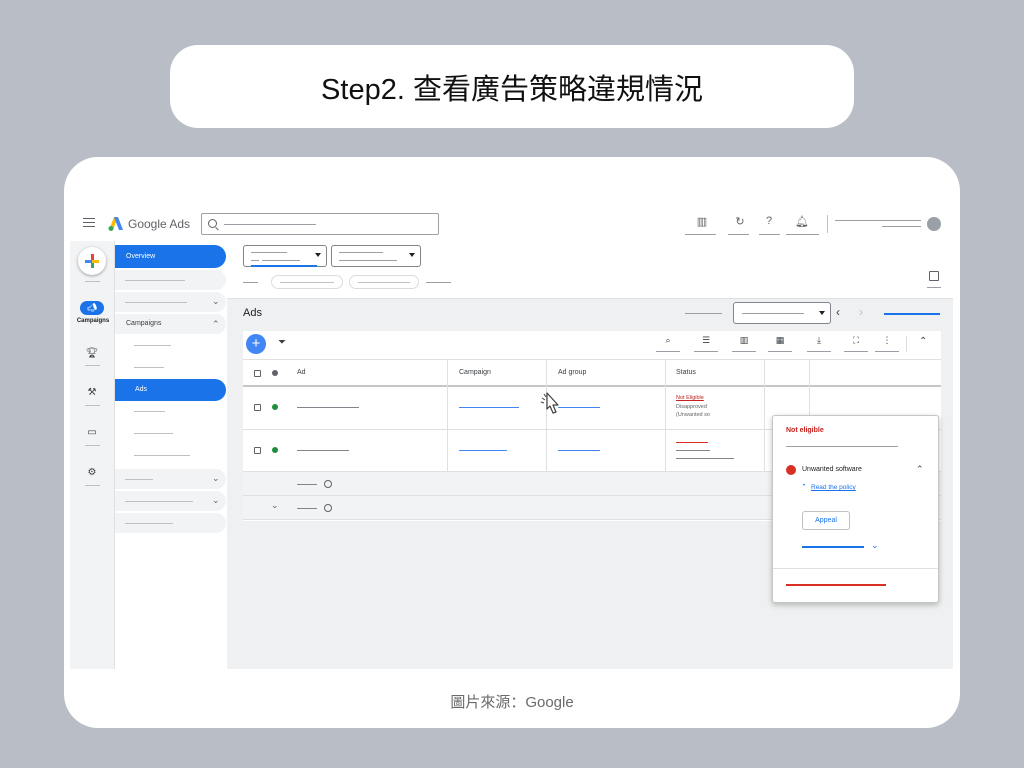  What do you see at coordinates (93, 321) in the screenshot?
I see `campaigns-rail-label: Campaigns` at bounding box center [93, 321].